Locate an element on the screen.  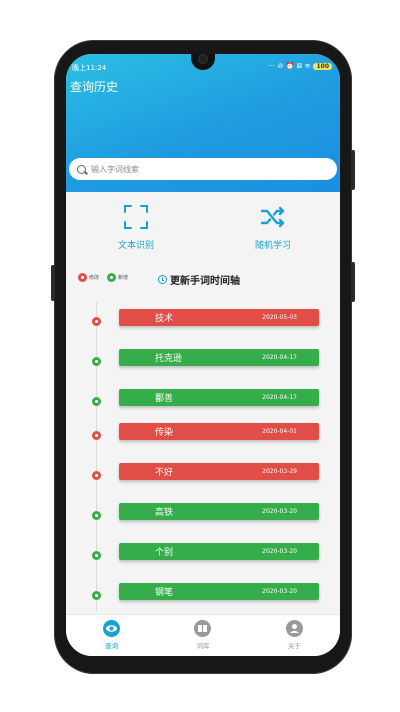
legend-add-label: 新增 is located at coordinates (123, 278).